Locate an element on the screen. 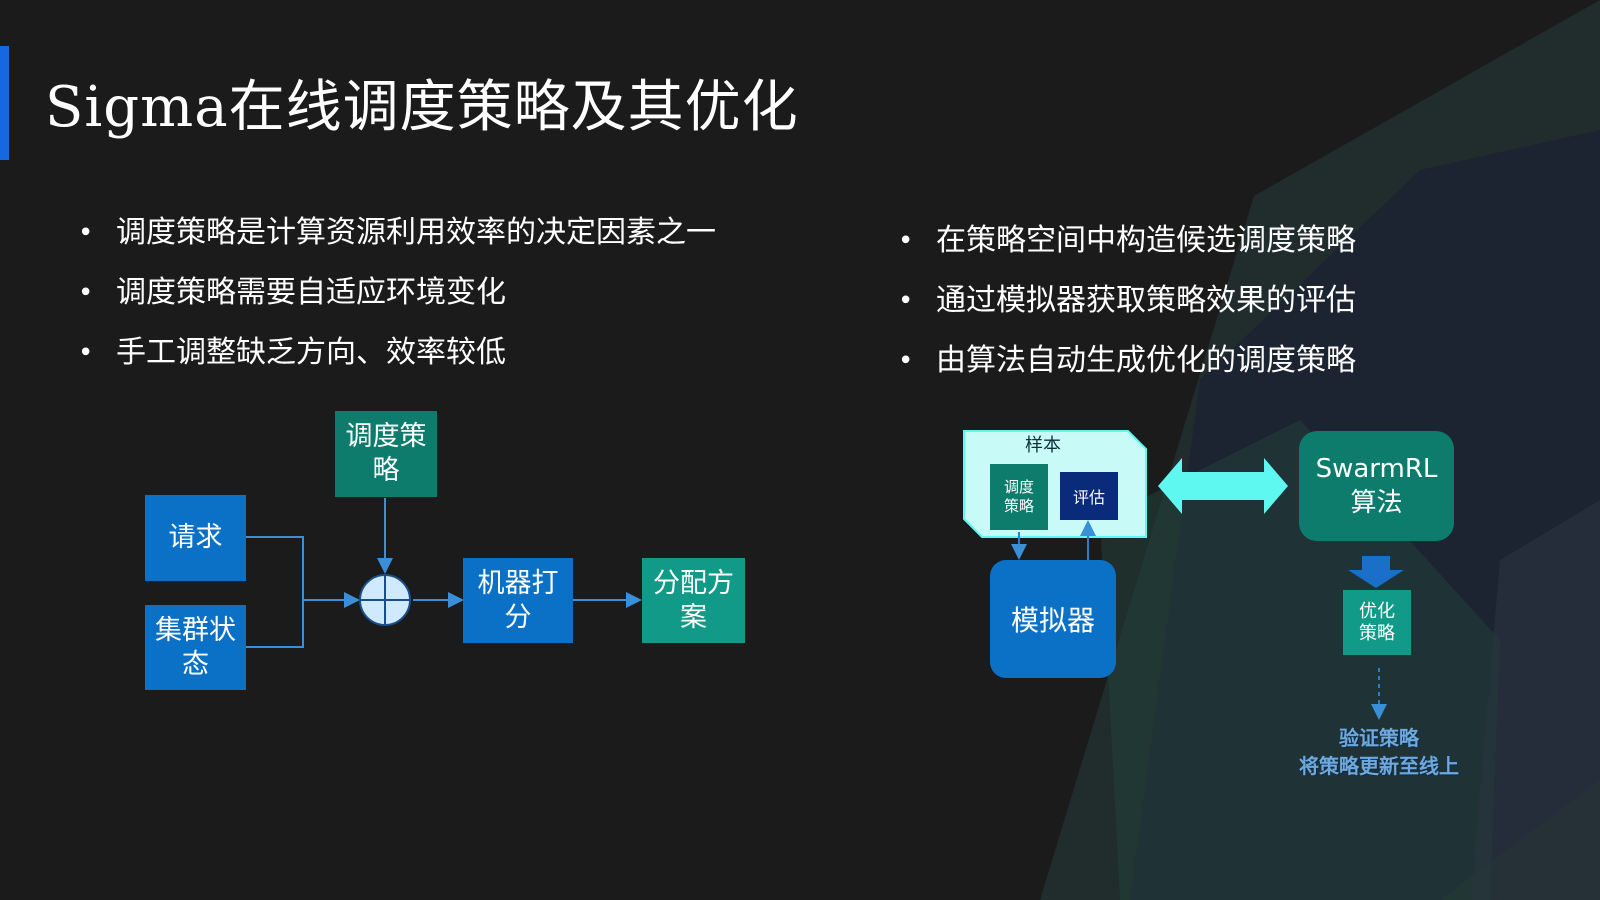 This screenshot has width=1600, height=900. algorithm-label: 算法 is located at coordinates (1376, 503).